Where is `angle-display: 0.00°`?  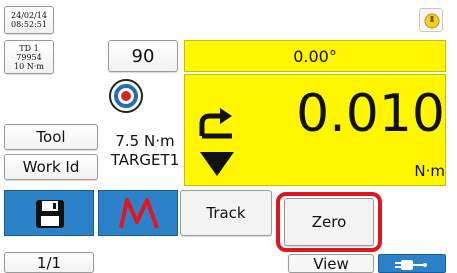
angle-display: 0.00° is located at coordinates (315, 56).